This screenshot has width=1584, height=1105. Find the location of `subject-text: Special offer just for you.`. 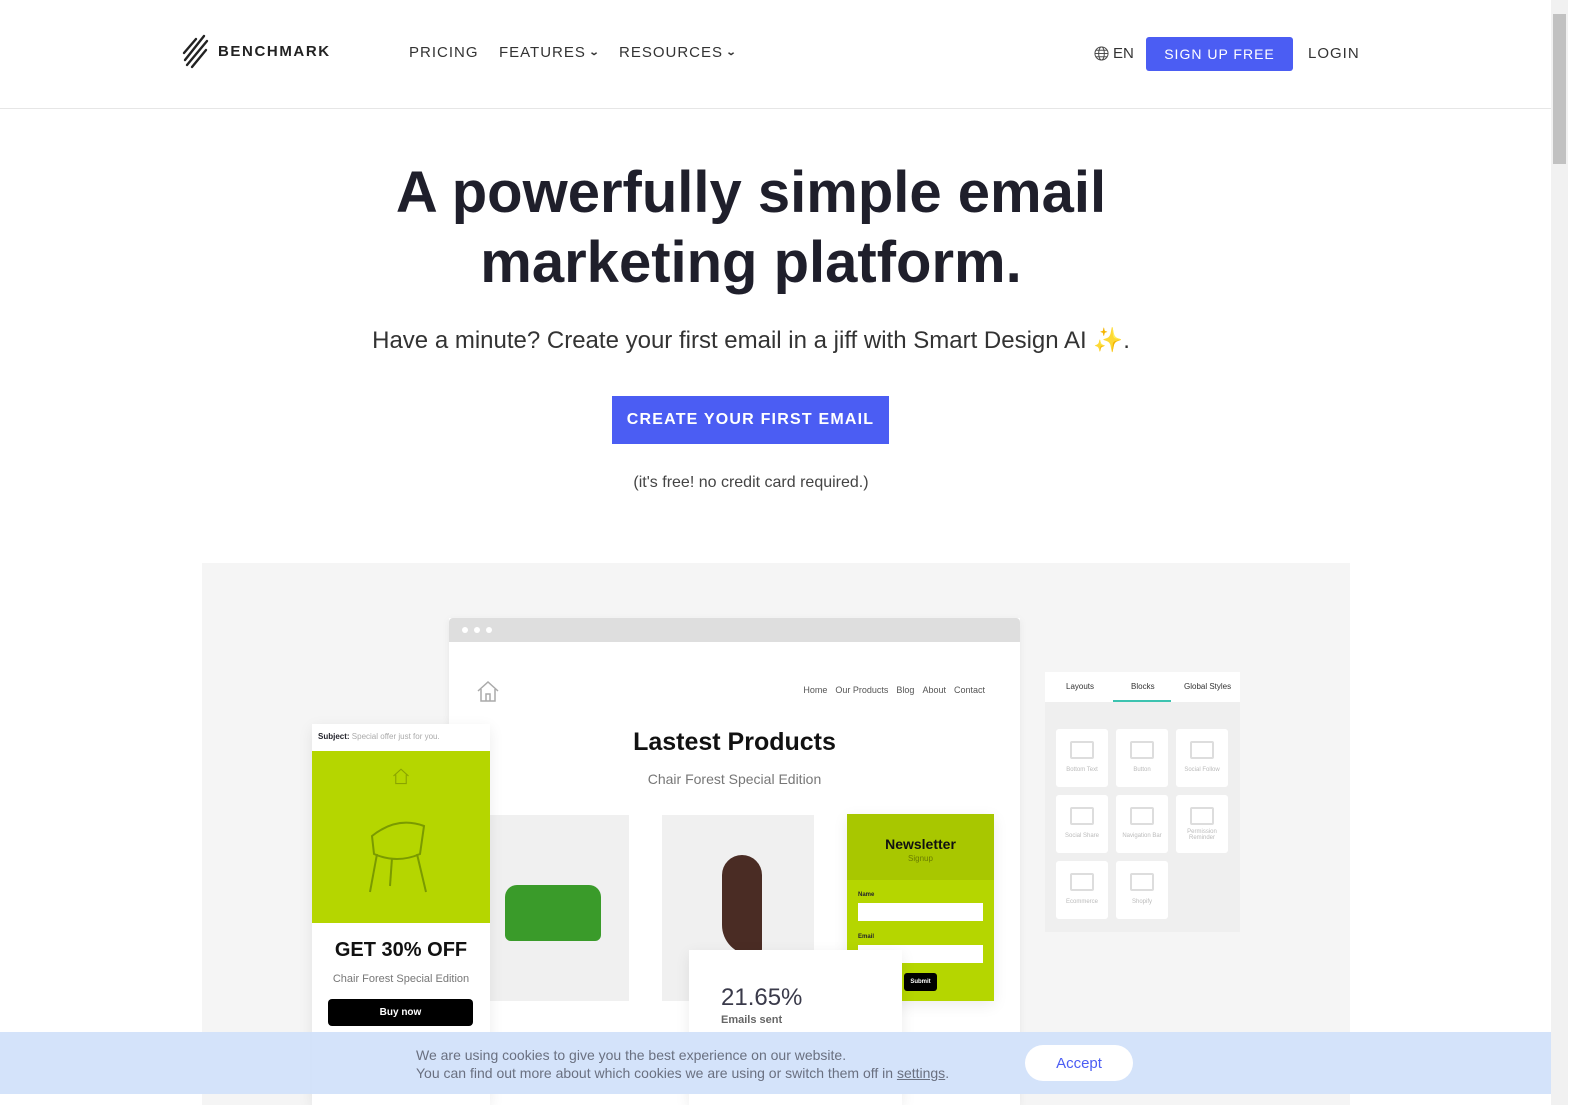

subject-text: Special offer just for you. is located at coordinates (395, 736).